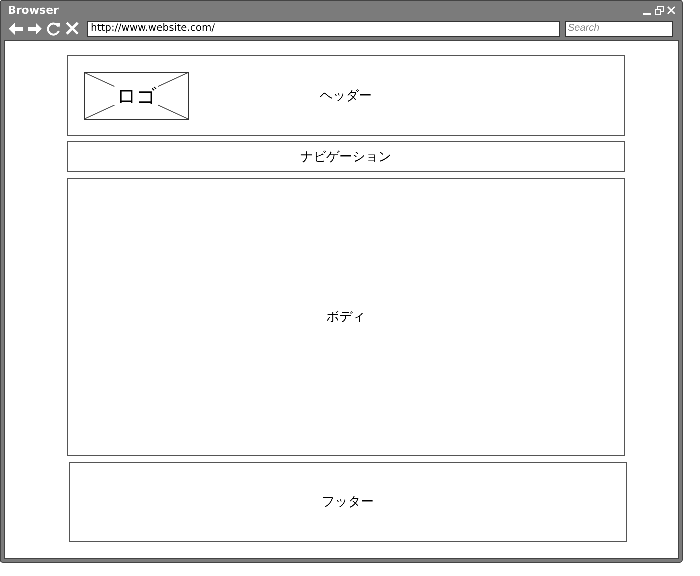 This screenshot has width=700, height=576. I want to click on search-field: Search, so click(619, 28).